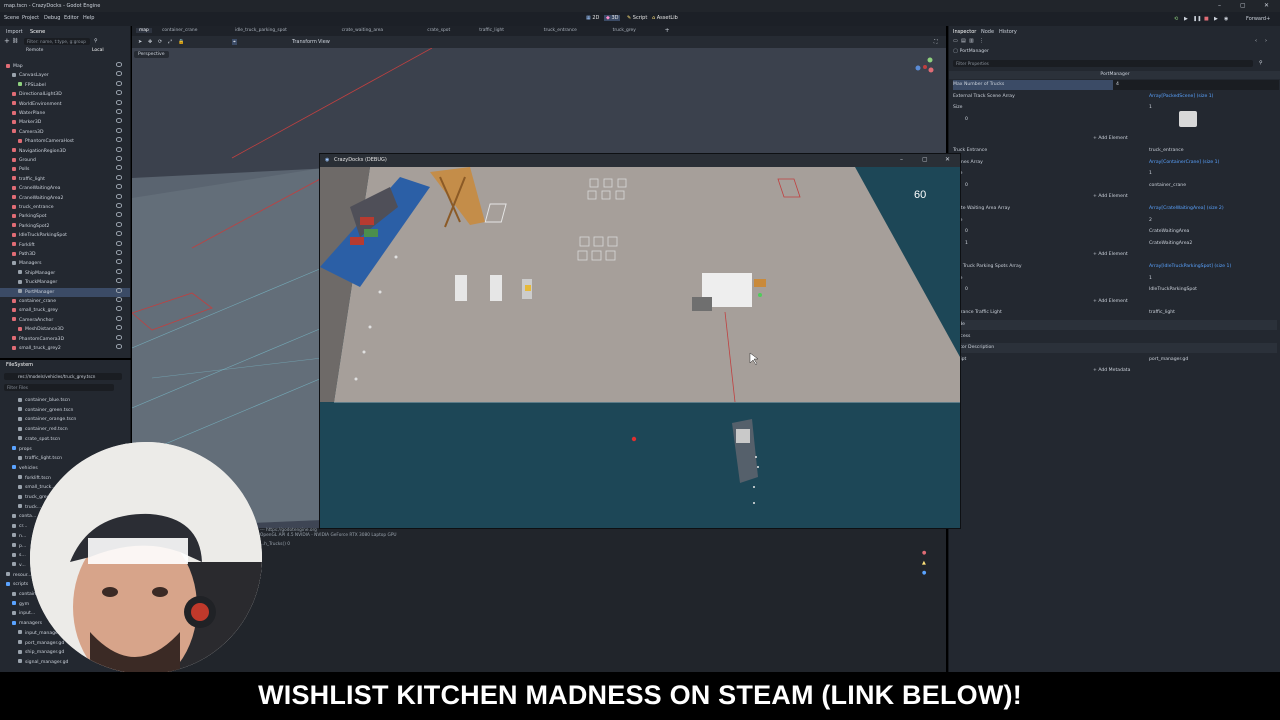 This screenshot has width=1280, height=720. What do you see at coordinates (304, 42) in the screenshot?
I see `transform-menu: Transform` at bounding box center [304, 42].